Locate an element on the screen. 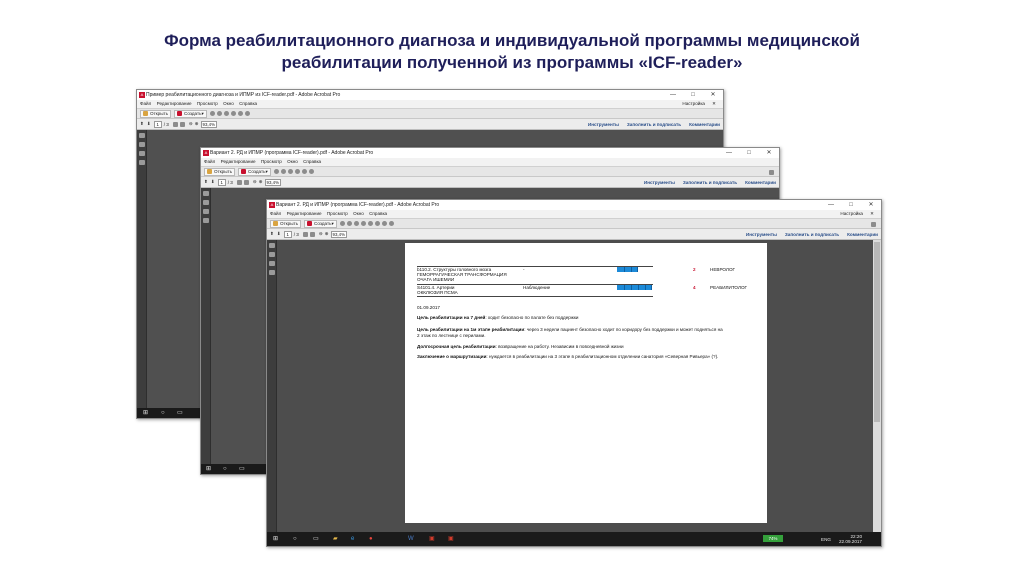 The height and width of the screenshot is (576, 1024). comments-link: Комментарии is located at coordinates (862, 234).